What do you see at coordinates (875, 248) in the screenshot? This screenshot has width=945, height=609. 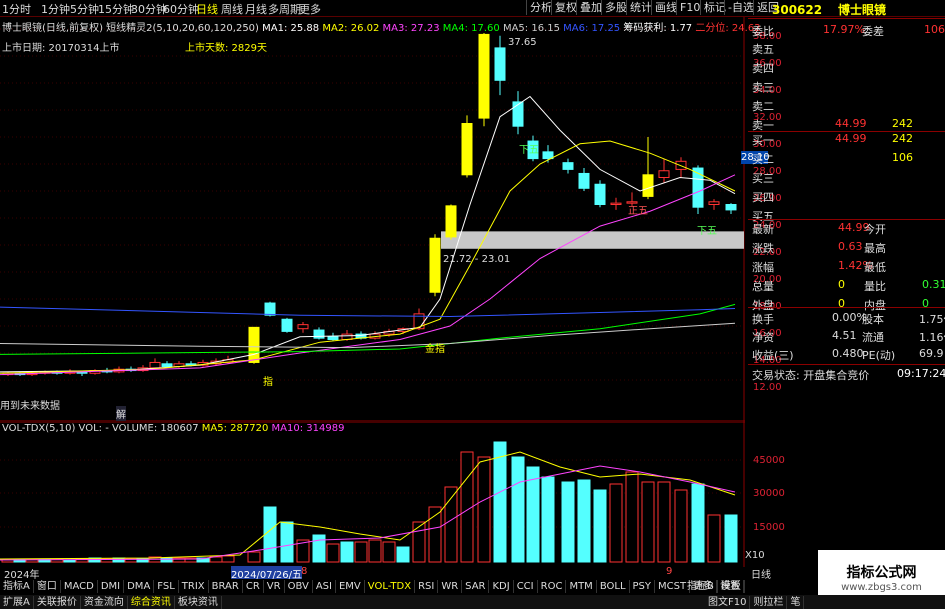 I see `stat-label2: 最高` at bounding box center [875, 248].